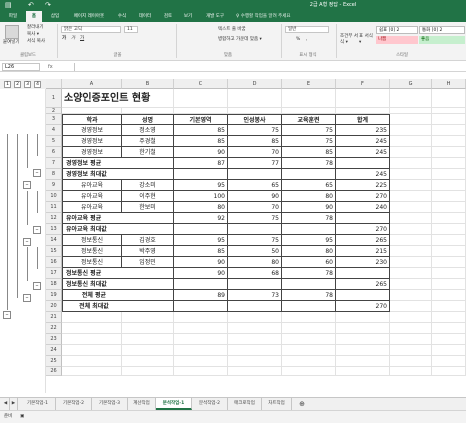 The height and width of the screenshot is (423, 466). Describe the element at coordinates (50, 67) in the screenshot. I see `fx-icon: fx` at that location.